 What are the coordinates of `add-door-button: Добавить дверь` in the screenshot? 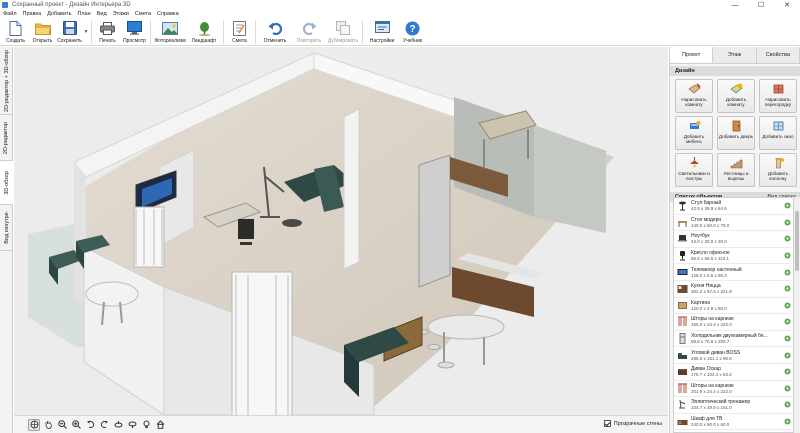 It's located at (736, 133).